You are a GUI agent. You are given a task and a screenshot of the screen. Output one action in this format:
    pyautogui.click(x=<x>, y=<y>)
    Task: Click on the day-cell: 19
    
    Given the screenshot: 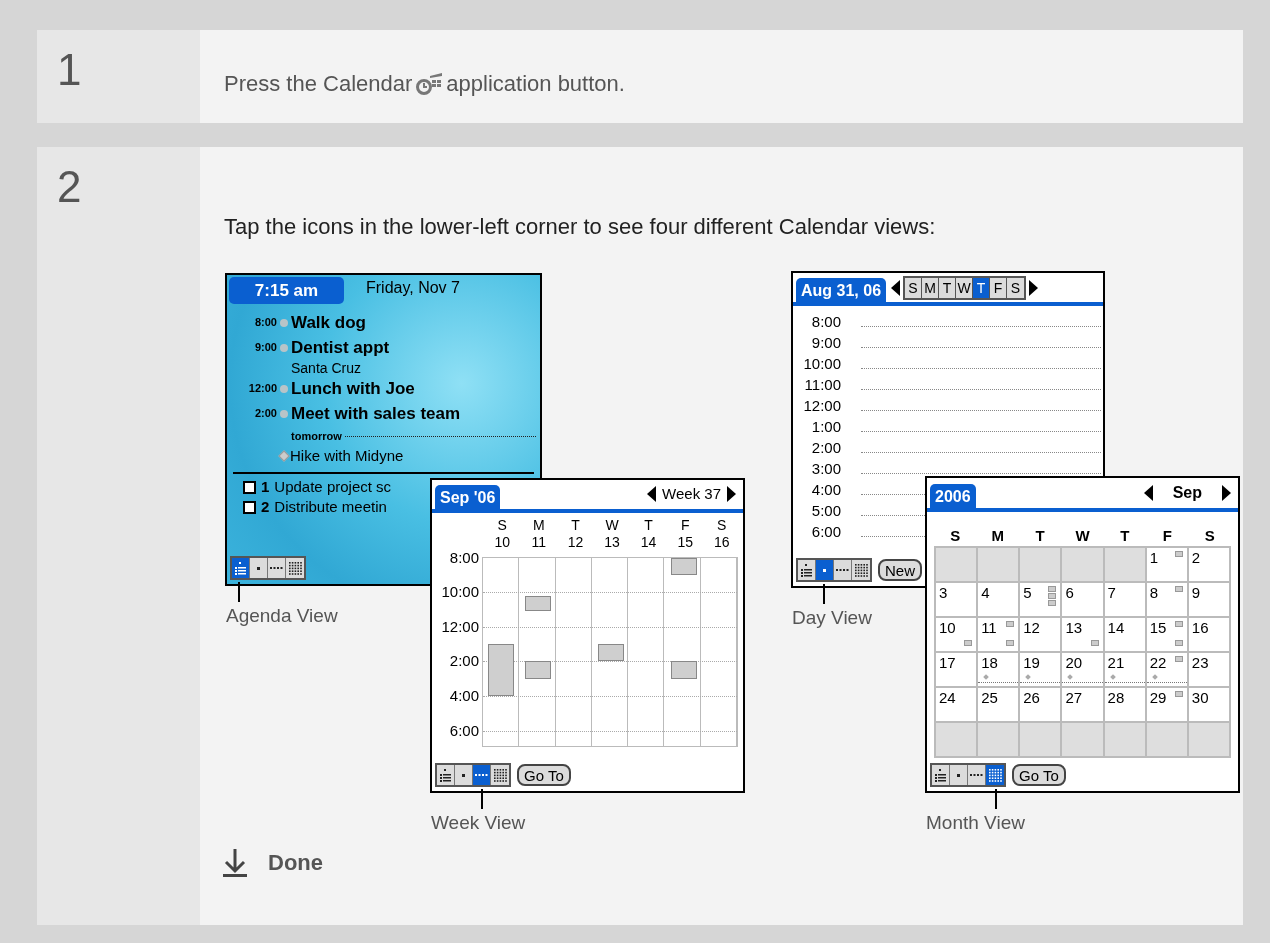 What is the action you would take?
    pyautogui.click(x=1040, y=669)
    